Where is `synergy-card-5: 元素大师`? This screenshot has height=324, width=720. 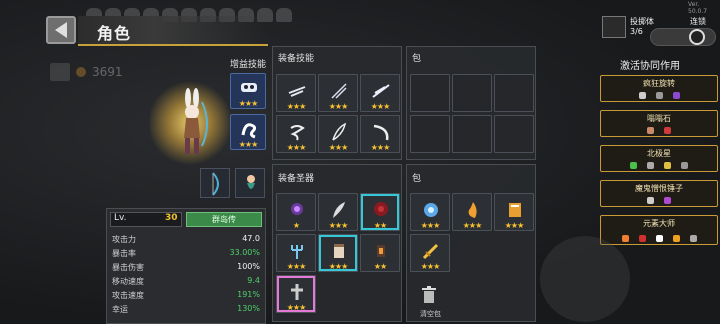
synergy-card-5: 元素大师 is located at coordinates (659, 230).